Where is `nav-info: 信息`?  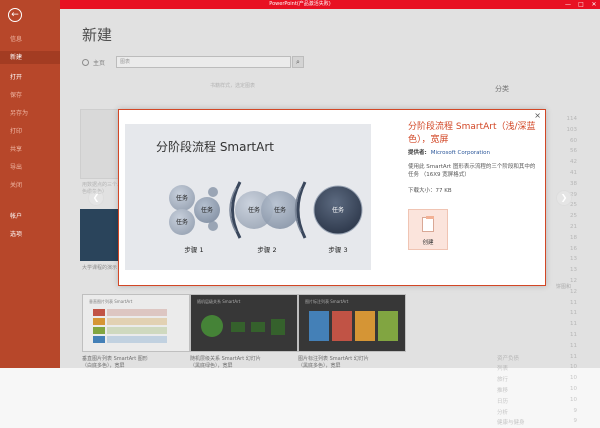
nav-info: 信息 is located at coordinates (16, 38).